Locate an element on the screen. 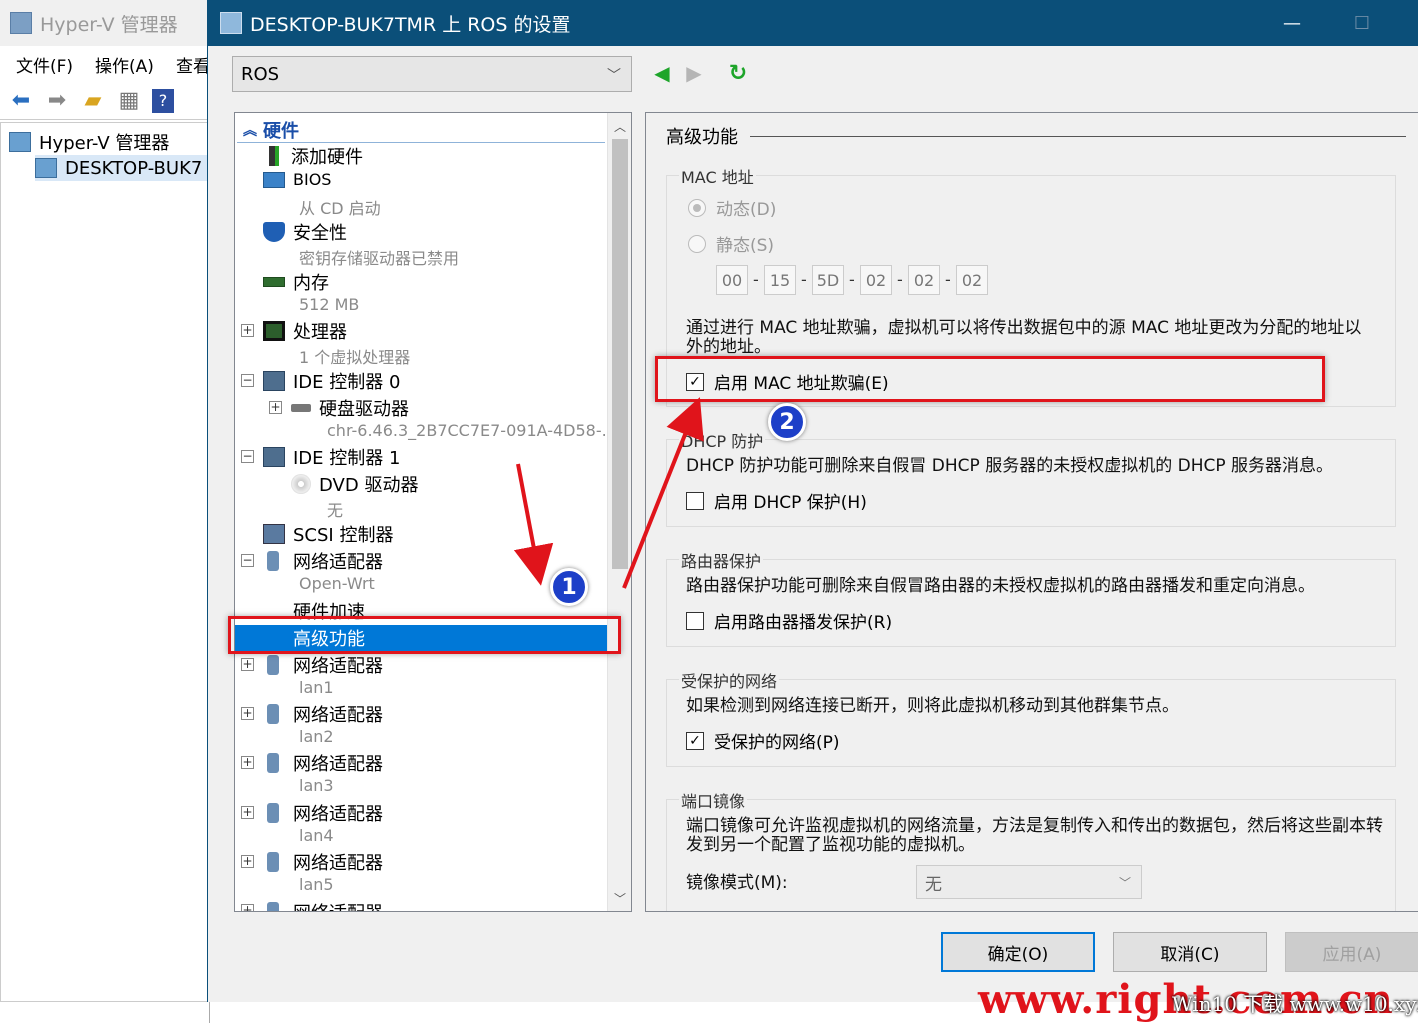 This screenshot has height=1023, width=1418. annotation-arrows is located at coordinates (608, 493).